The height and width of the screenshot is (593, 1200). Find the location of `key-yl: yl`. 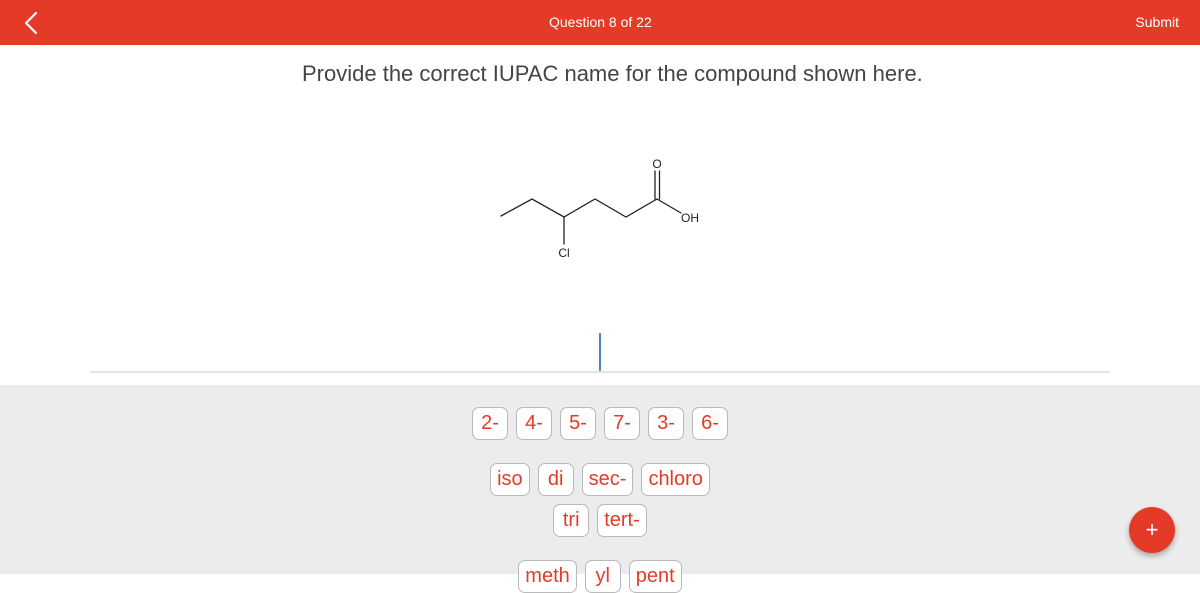

key-yl: yl is located at coordinates (602, 576).